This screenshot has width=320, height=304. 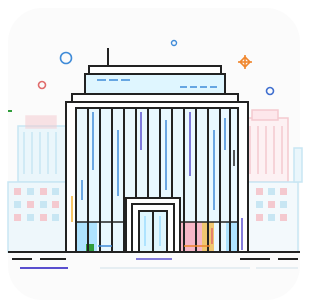 What do you see at coordinates (174, 43) in the screenshot?
I see `decor-dot-blue-icon` at bounding box center [174, 43].